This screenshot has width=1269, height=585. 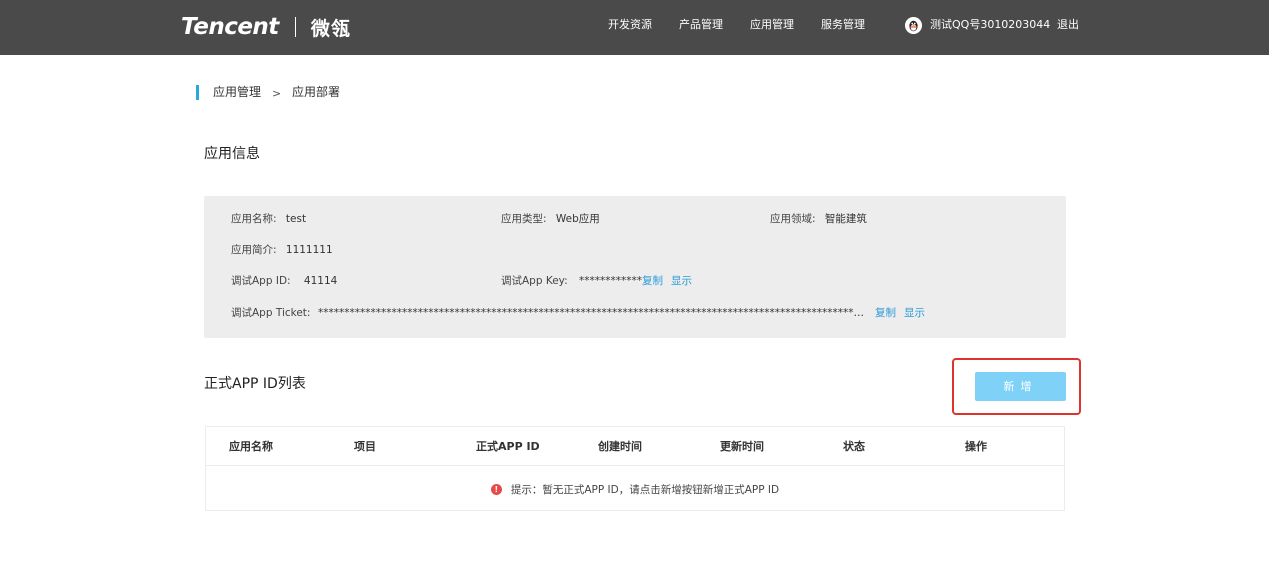 I want to click on logo-text: Tencent, so click(x=230, y=27).